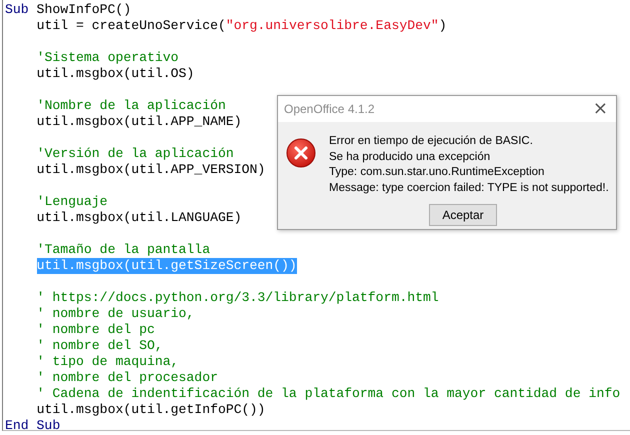 This screenshot has width=630, height=435. I want to click on code-line: ' nombre del procesador, so click(127, 378).